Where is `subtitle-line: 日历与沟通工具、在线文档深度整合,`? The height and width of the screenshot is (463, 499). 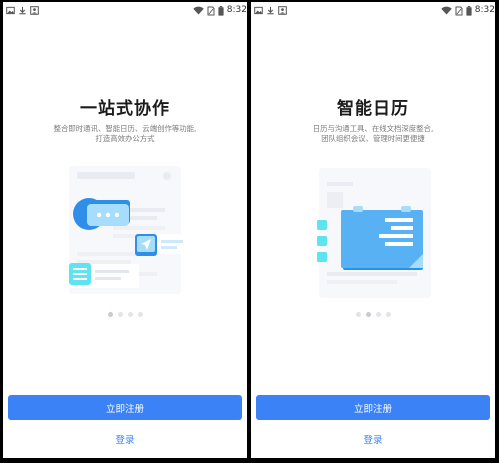
subtitle-line: 日历与沟通工具、在线文档深度整合, is located at coordinates (373, 128).